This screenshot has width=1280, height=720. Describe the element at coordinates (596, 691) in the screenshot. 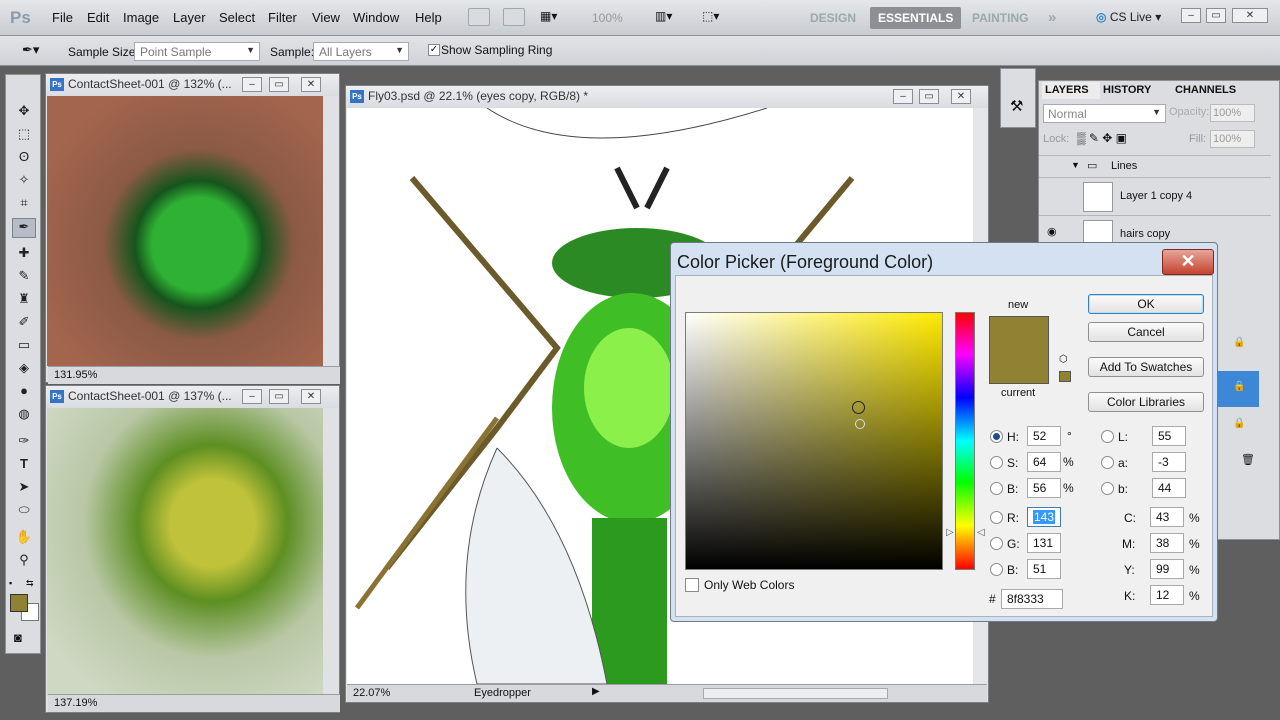

I see `status-menu-arrow-icon: ▶` at that location.